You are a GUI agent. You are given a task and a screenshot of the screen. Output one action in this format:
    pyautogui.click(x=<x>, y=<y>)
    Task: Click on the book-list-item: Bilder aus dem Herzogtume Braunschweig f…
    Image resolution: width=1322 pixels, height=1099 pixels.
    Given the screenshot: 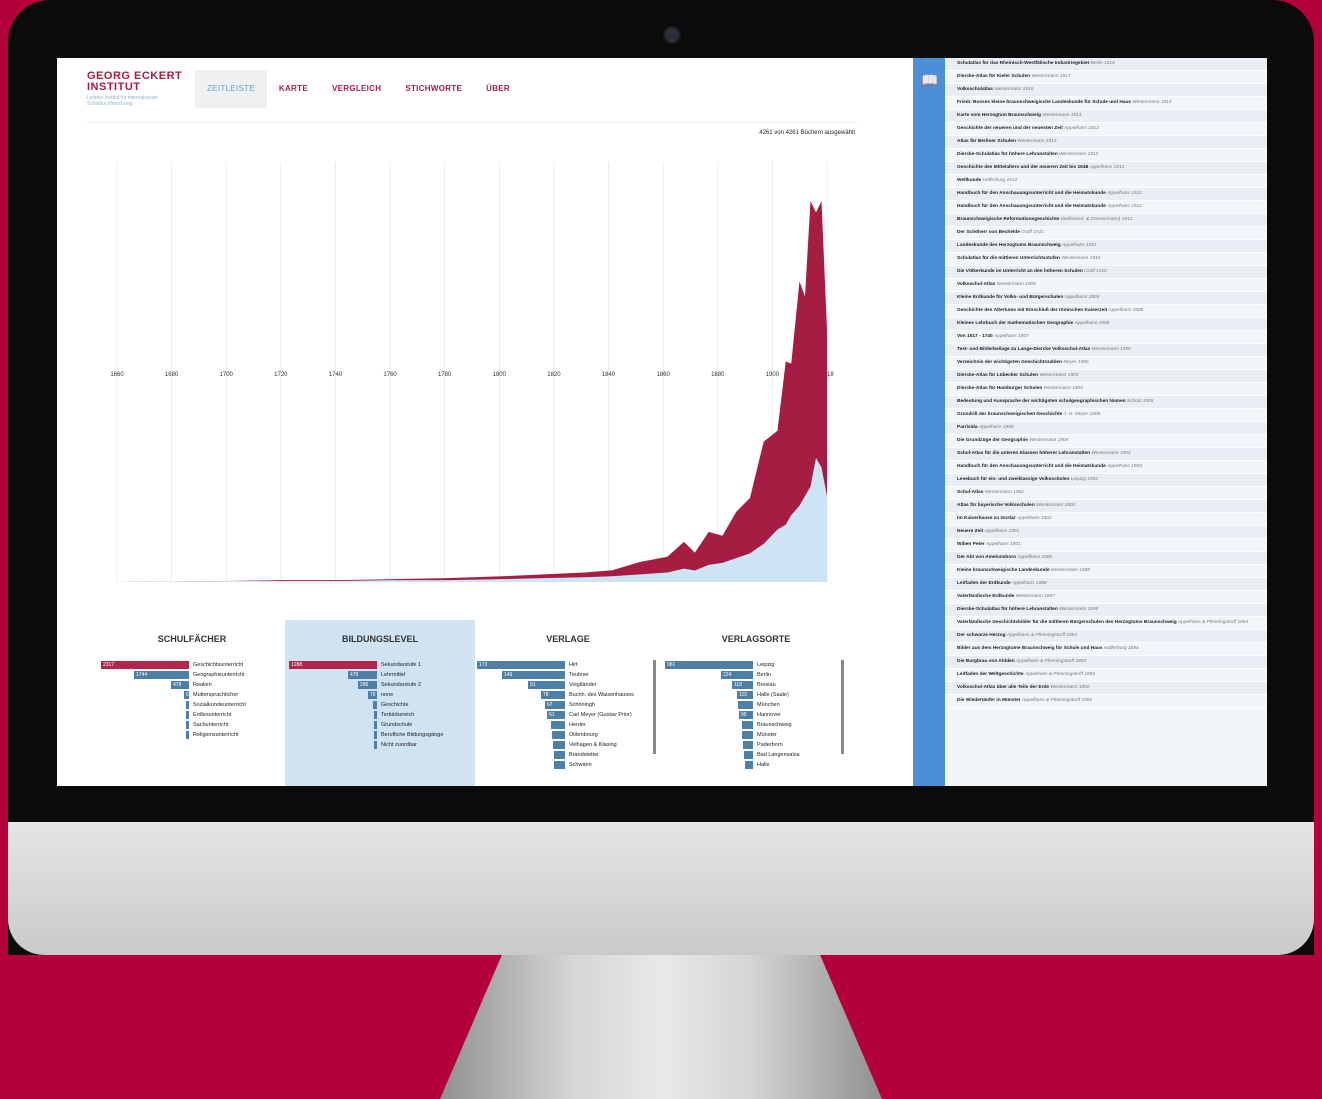 What is the action you would take?
    pyautogui.click(x=1106, y=649)
    